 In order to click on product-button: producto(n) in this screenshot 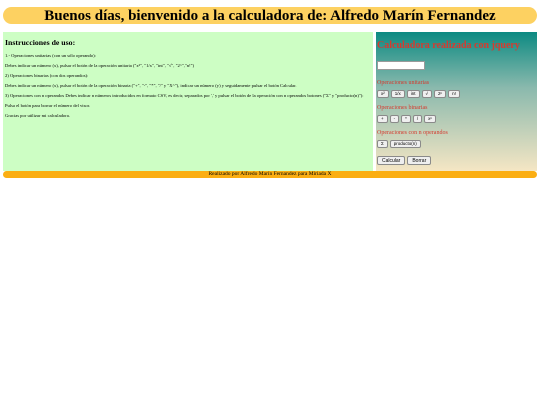, I will do `click(405, 144)`.